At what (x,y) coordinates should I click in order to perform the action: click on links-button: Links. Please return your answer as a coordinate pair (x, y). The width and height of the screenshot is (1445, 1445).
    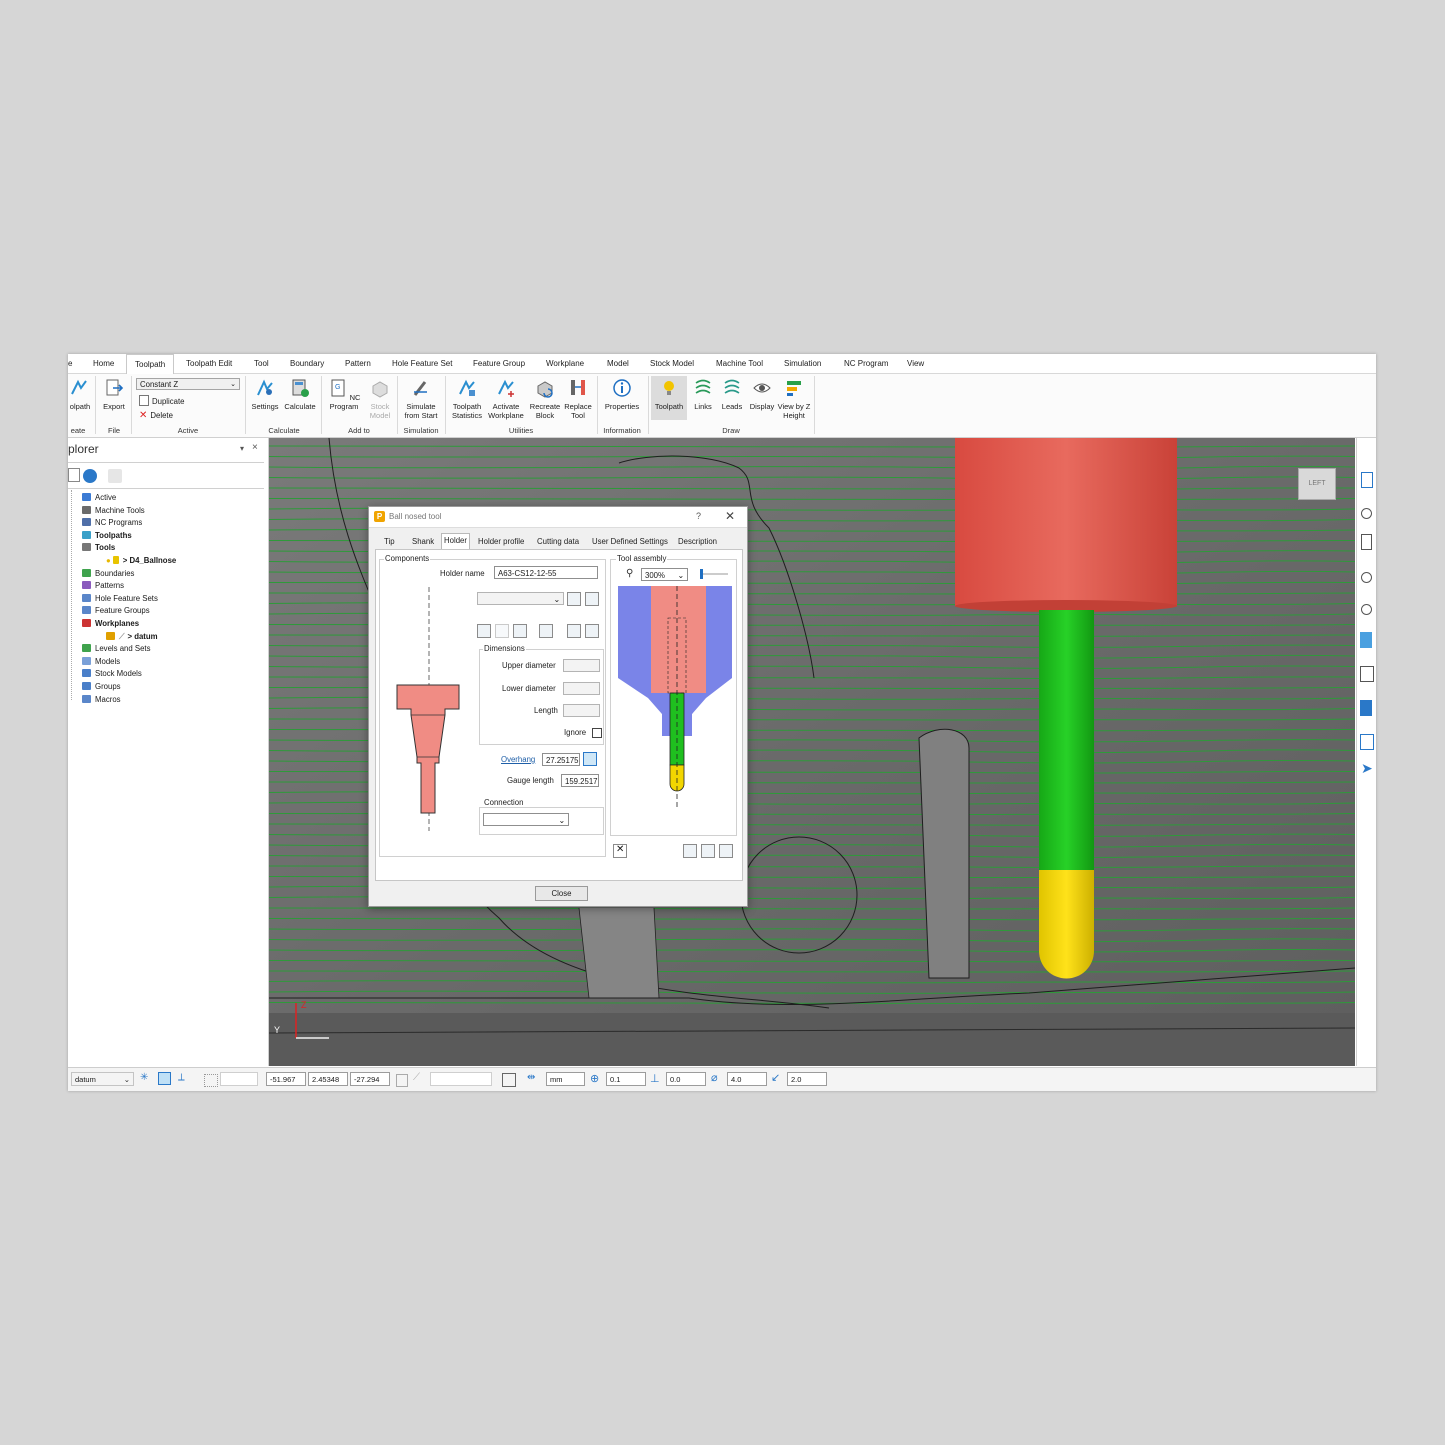
    Looking at the image, I should click on (703, 394).